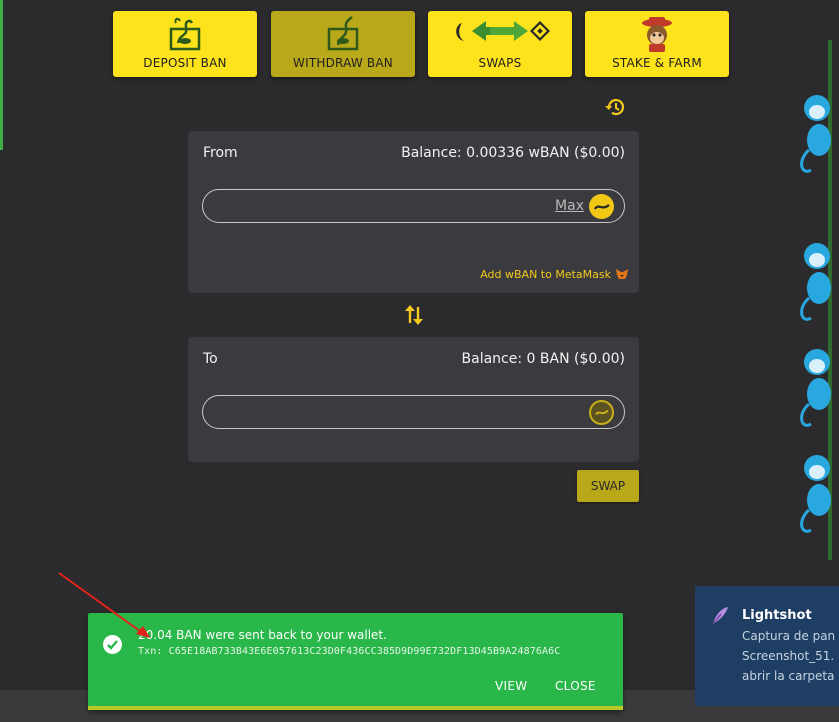  I want to click on ban-coin-icon, so click(601, 412).